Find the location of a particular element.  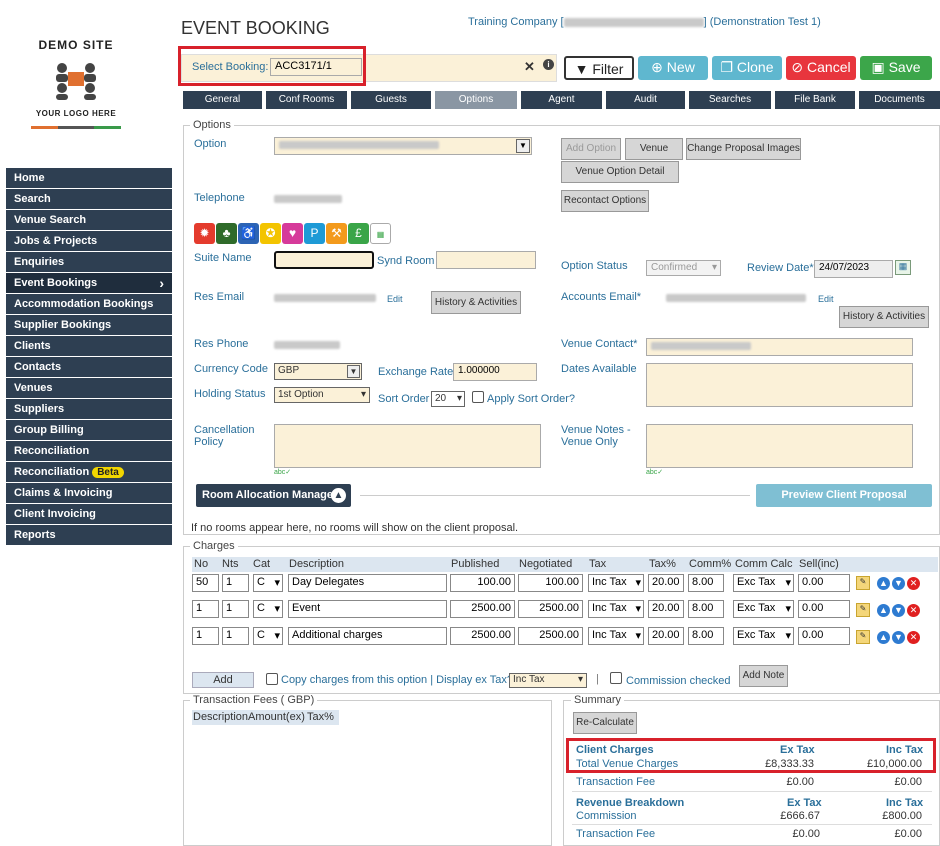

cancel-button: ⊘ Cancel is located at coordinates (821, 68).